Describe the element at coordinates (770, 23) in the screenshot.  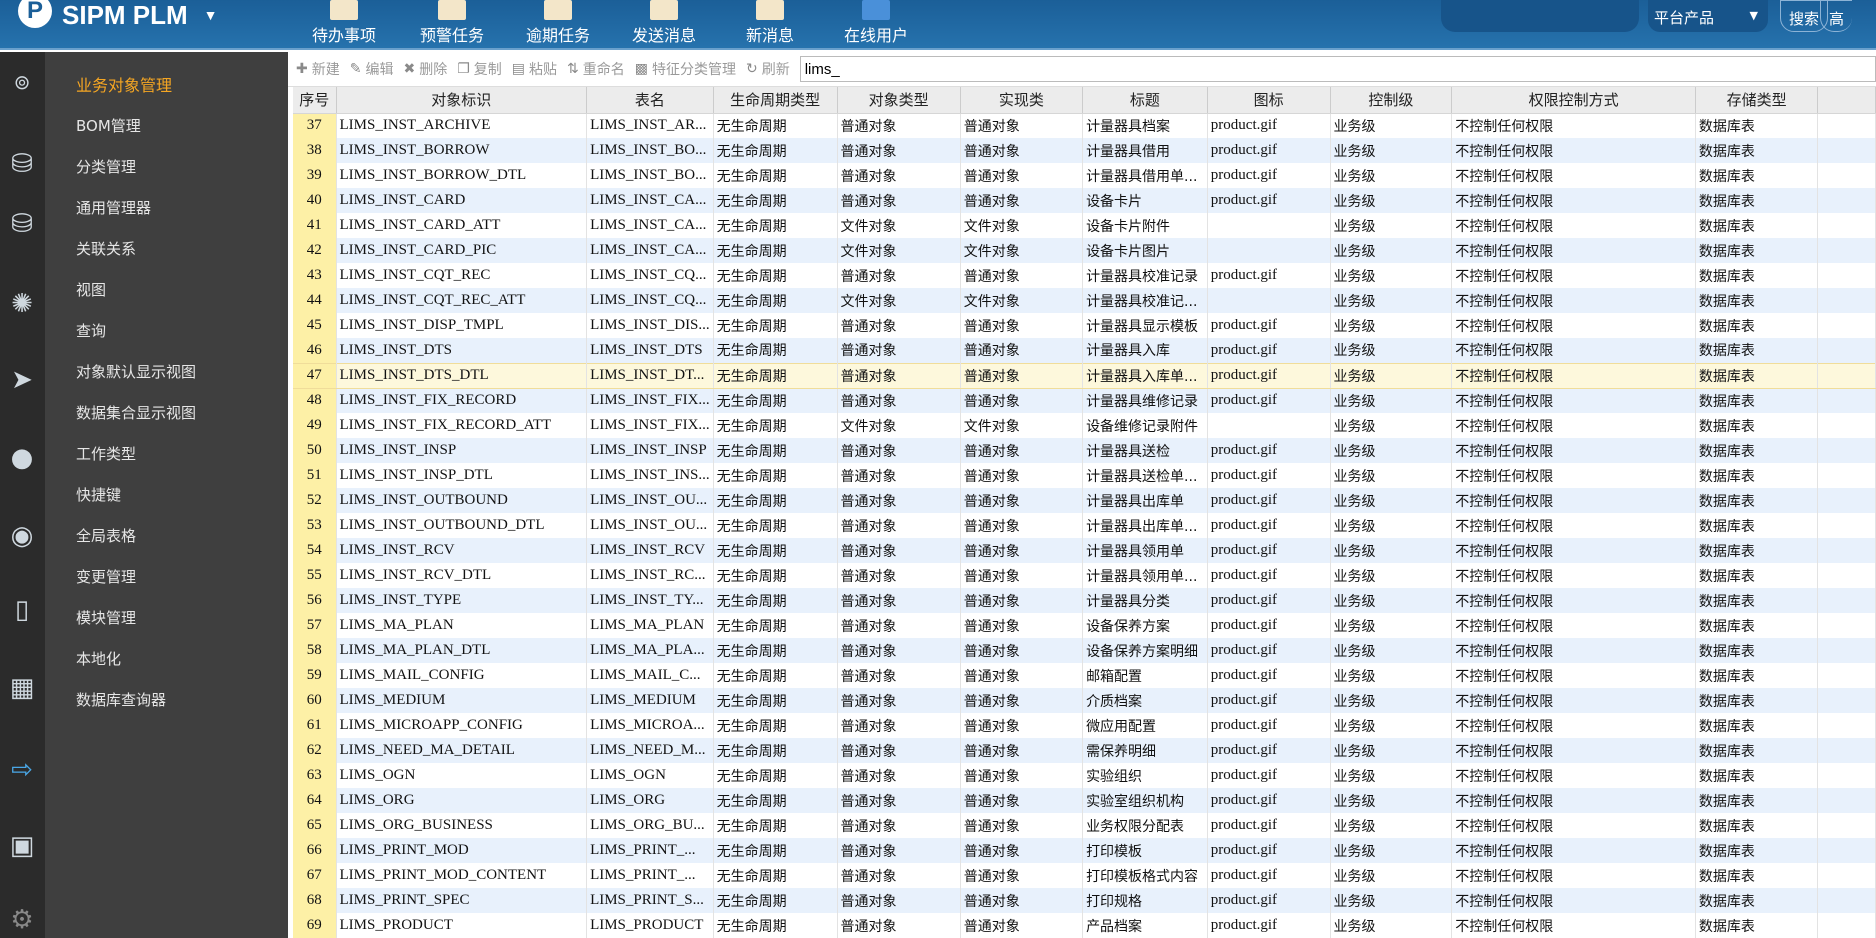
I see `nav-new-message: 新消息` at that location.